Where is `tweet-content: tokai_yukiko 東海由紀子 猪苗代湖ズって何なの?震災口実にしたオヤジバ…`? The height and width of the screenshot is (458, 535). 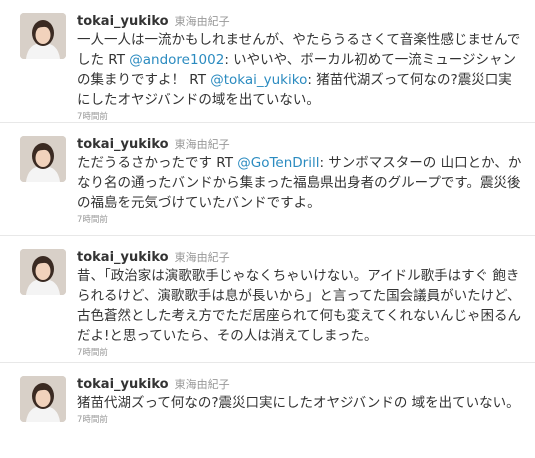 tweet-content: tokai_yukiko 東海由紀子 猪苗代湖ズって何なの?震災口実にしたオヤジバ… is located at coordinates (301, 400).